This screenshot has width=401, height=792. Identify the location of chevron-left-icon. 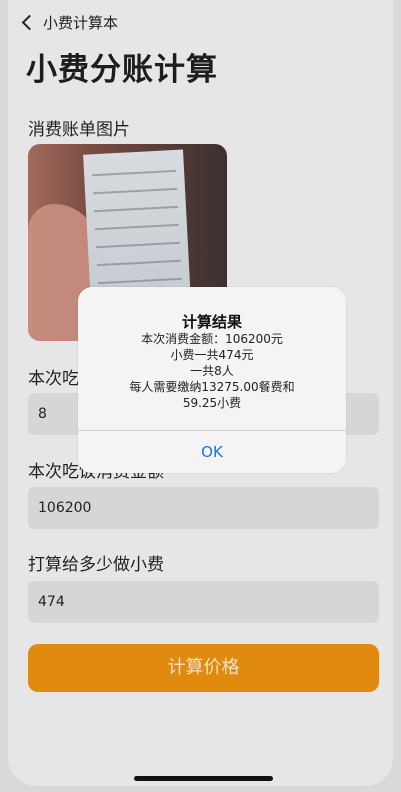
(29, 22).